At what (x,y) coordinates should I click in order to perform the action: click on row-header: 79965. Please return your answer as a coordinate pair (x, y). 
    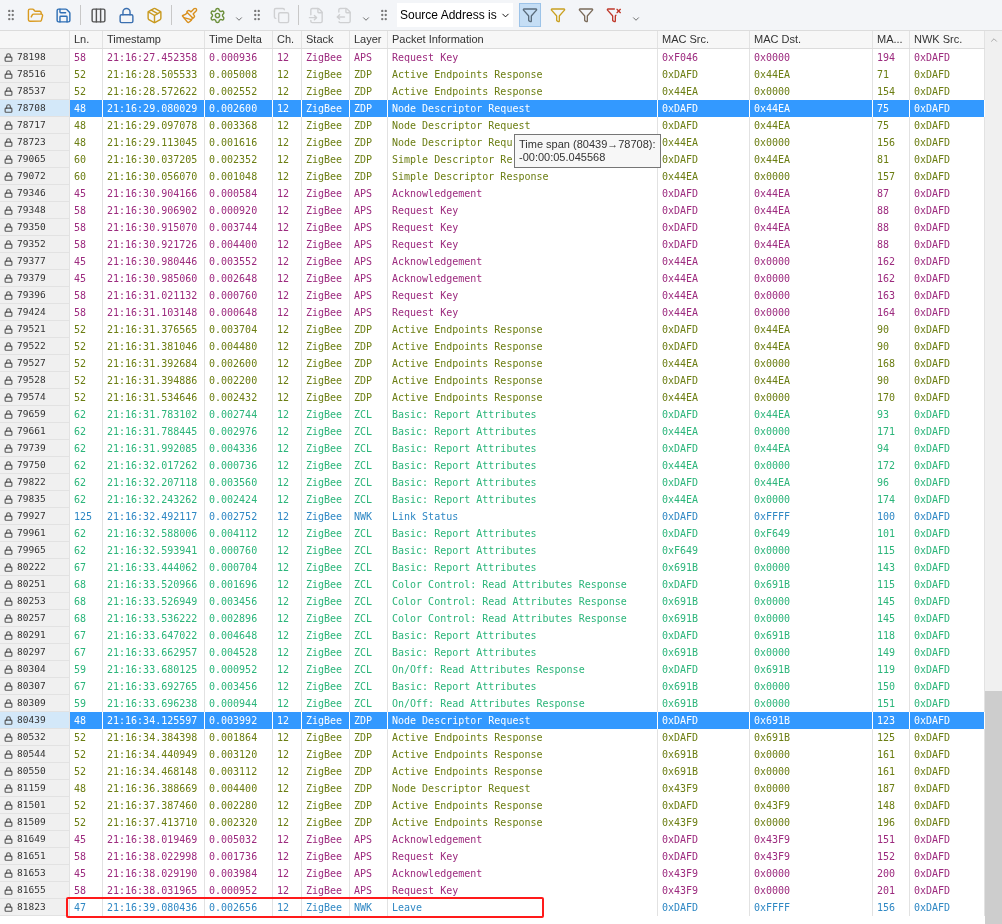
    Looking at the image, I should click on (35, 550).